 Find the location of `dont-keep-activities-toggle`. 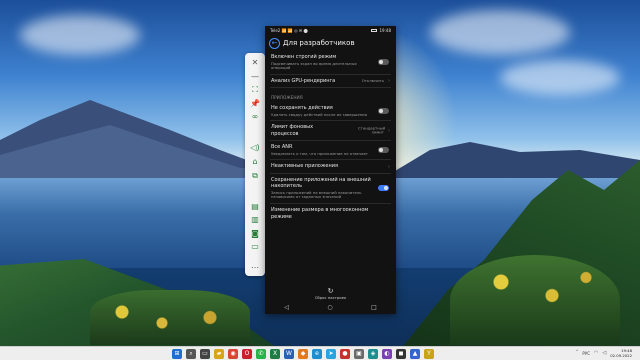

dont-keep-activities-toggle is located at coordinates (383, 111).